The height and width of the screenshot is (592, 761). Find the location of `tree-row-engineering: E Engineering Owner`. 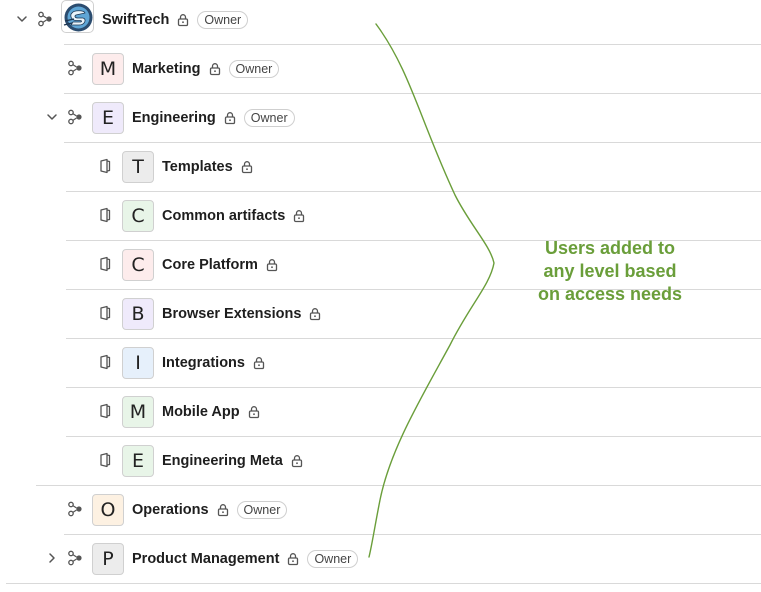

tree-row-engineering: E Engineering Owner is located at coordinates (398, 118).